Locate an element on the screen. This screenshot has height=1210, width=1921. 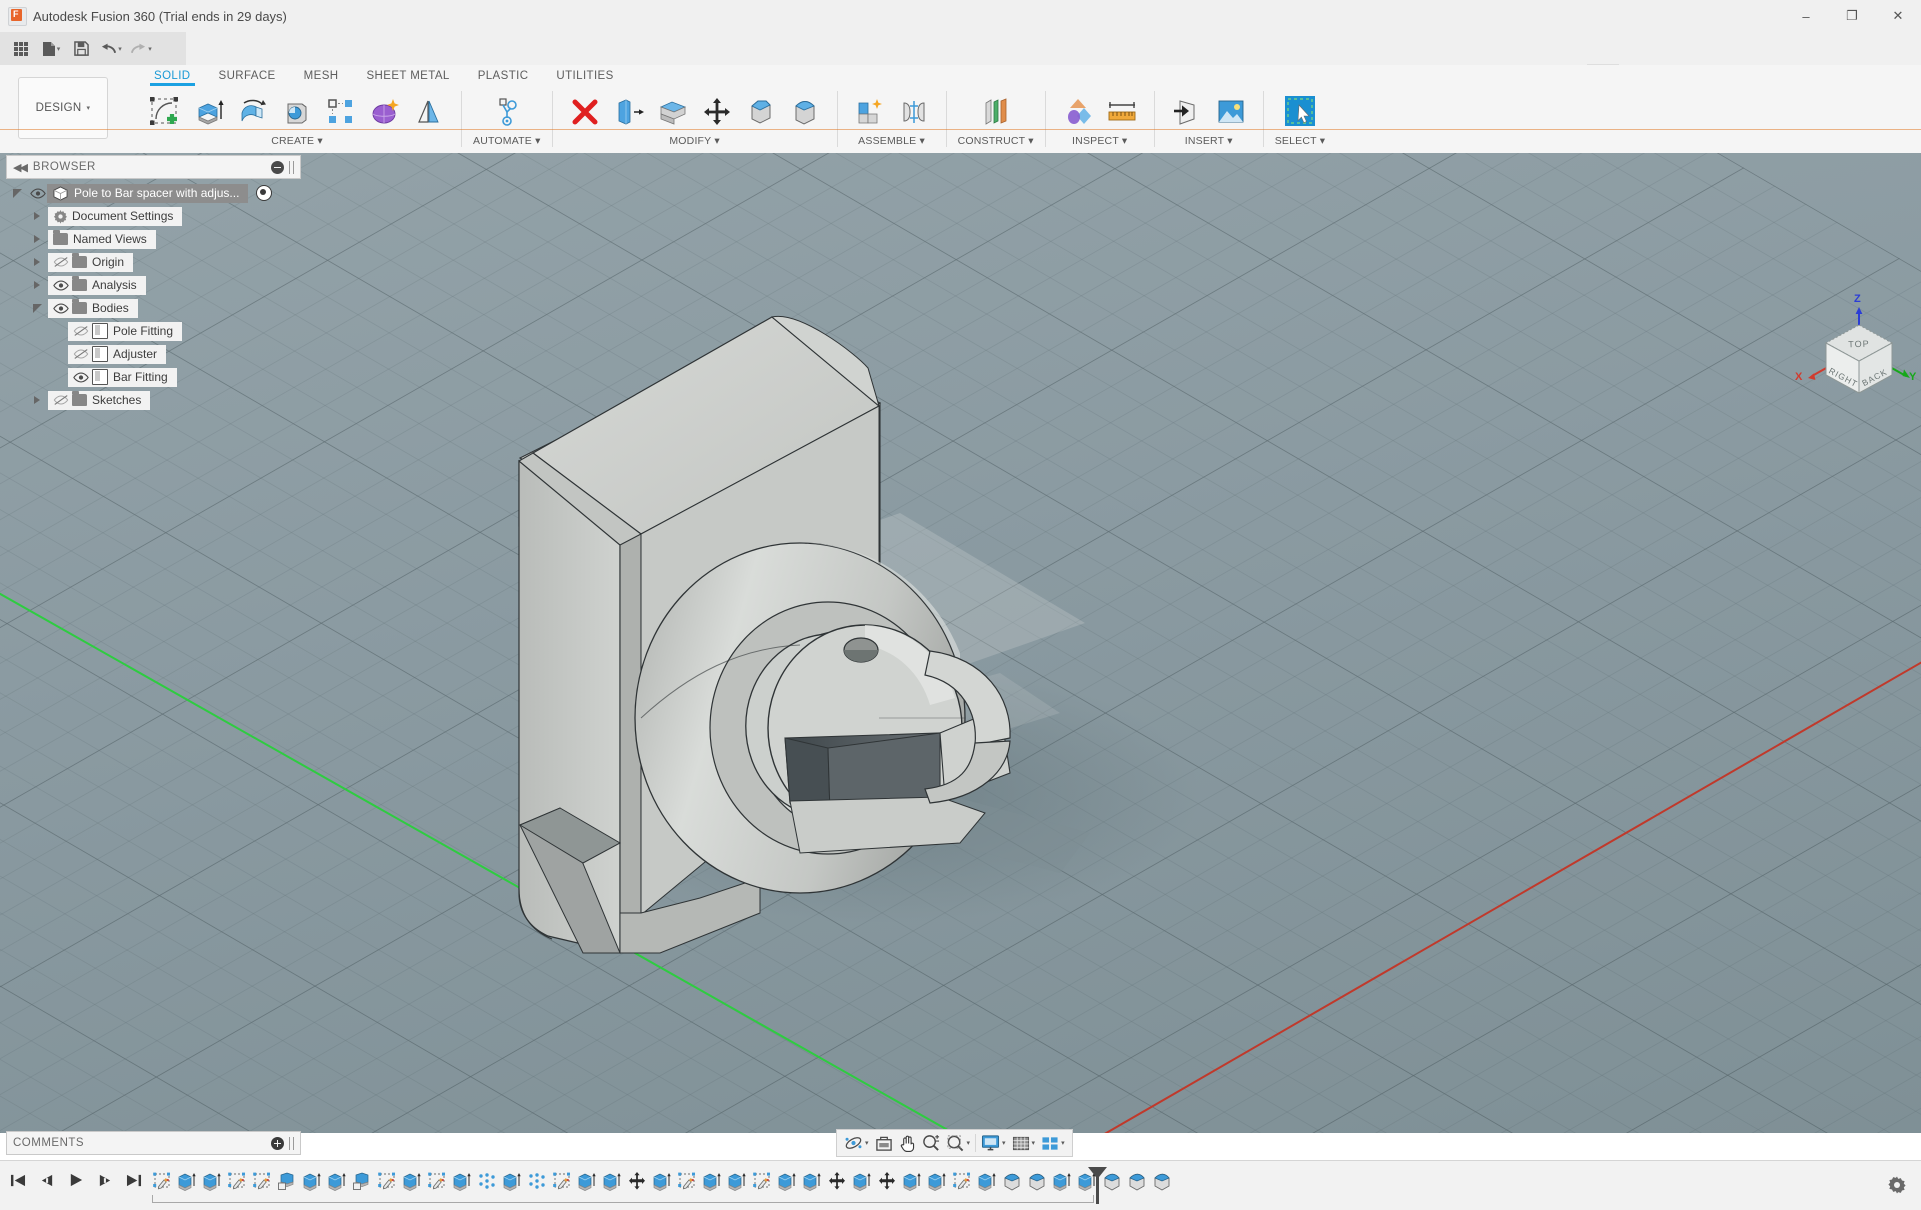
redo-button: ▾ is located at coordinates (141, 49).